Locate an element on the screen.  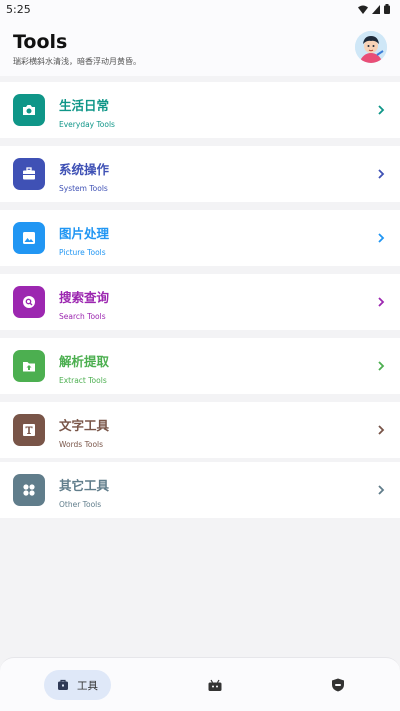
page-title: Tools is located at coordinates (40, 42).